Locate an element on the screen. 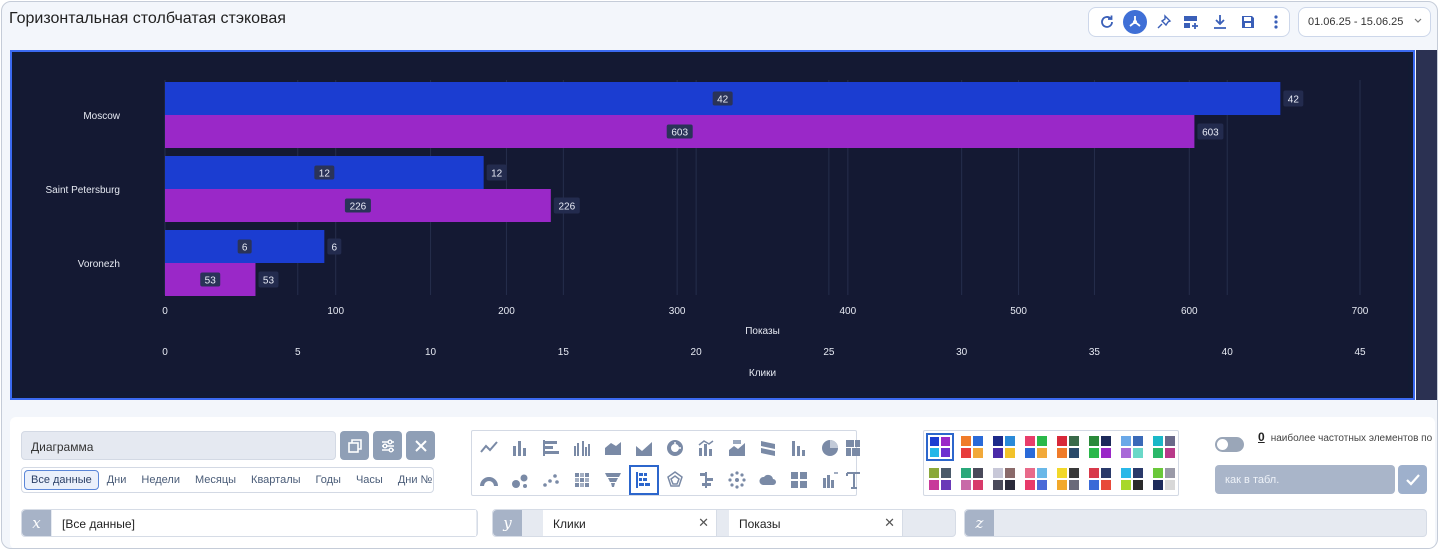 The width and height of the screenshot is (1440, 551). data-label: 42 is located at coordinates (1294, 100).